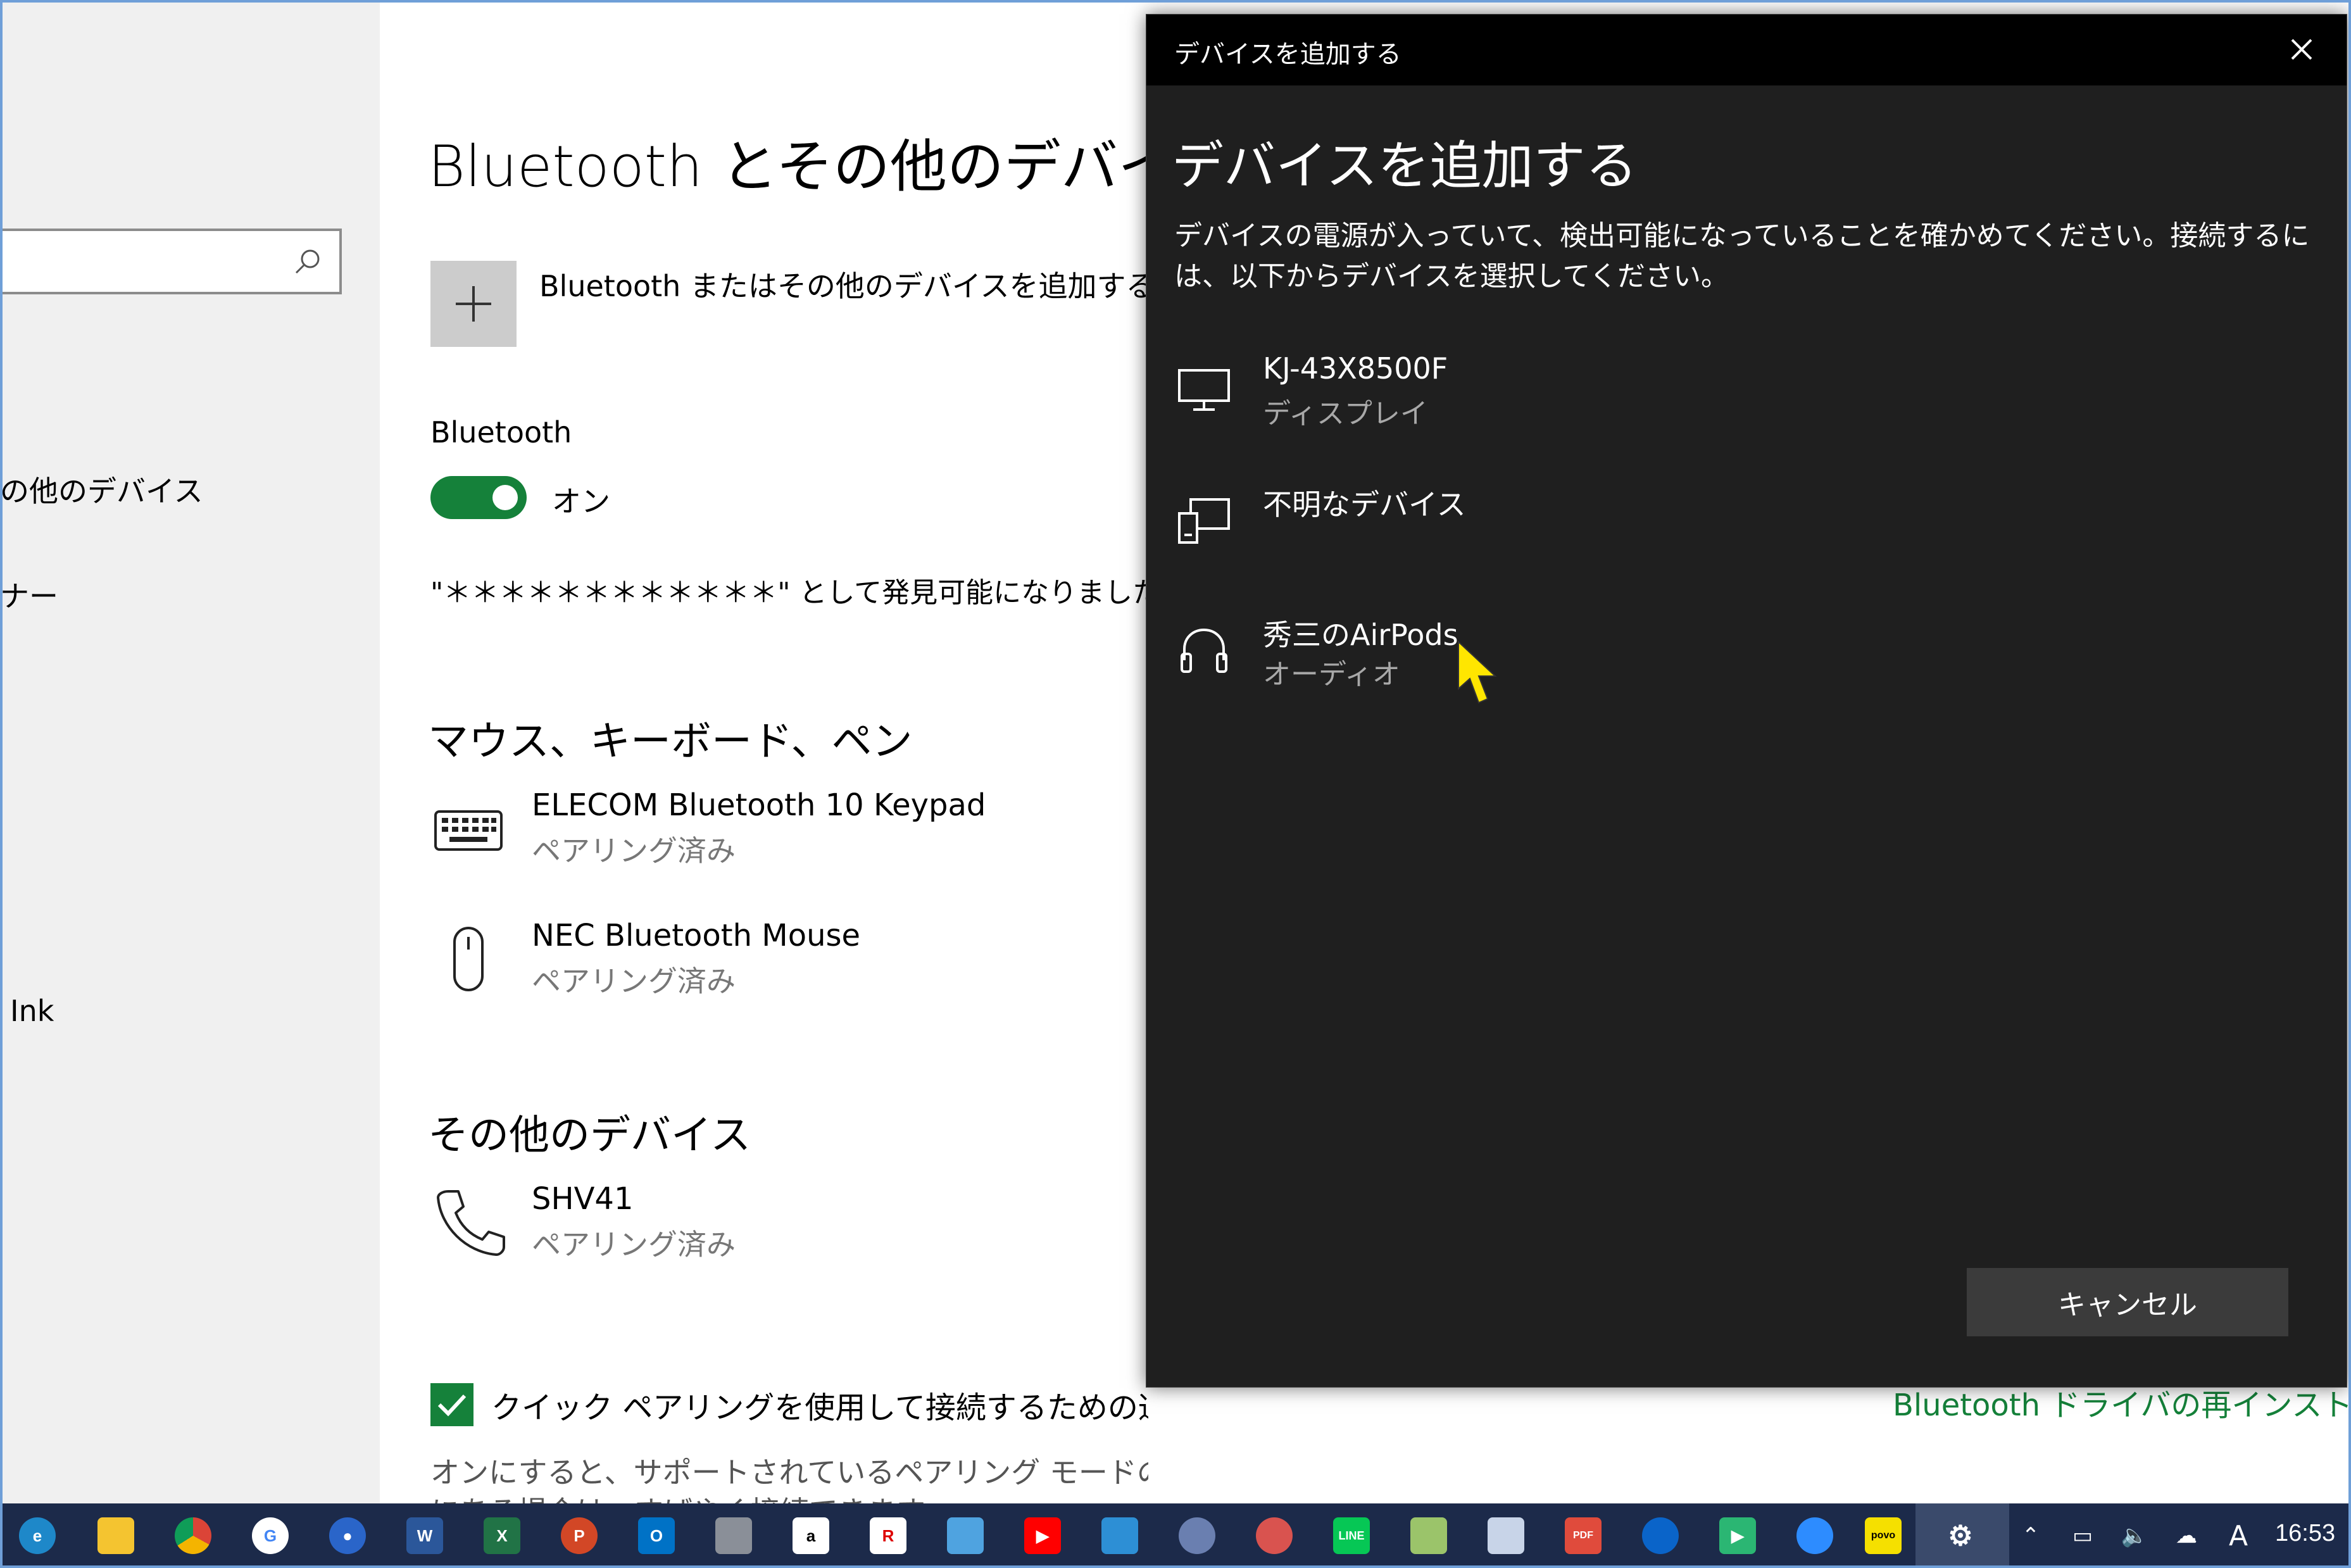 The height and width of the screenshot is (1568, 2351). I want to click on cloud-icon: ☁, so click(2187, 1536).